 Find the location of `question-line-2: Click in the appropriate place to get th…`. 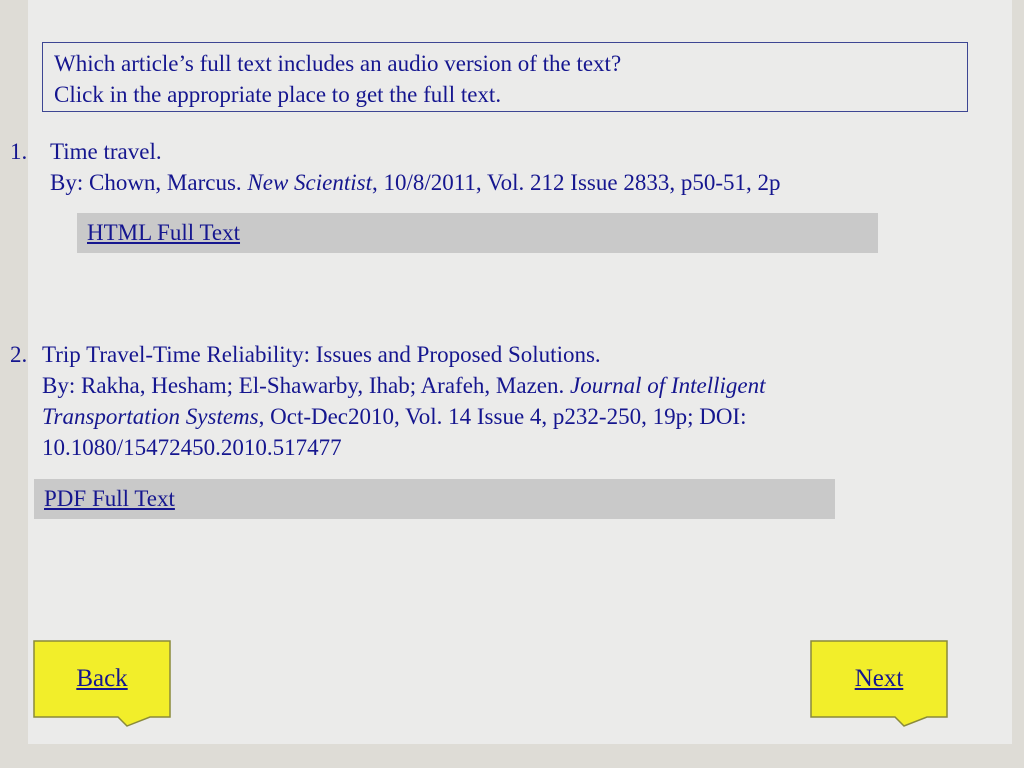

question-line-2: Click in the appropriate place to get th… is located at coordinates (278, 94).